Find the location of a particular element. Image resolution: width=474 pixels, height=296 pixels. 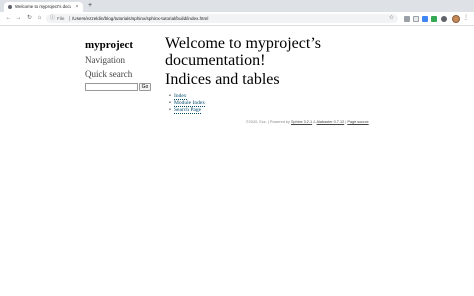

reload-icon: ↻ is located at coordinates (29, 18).